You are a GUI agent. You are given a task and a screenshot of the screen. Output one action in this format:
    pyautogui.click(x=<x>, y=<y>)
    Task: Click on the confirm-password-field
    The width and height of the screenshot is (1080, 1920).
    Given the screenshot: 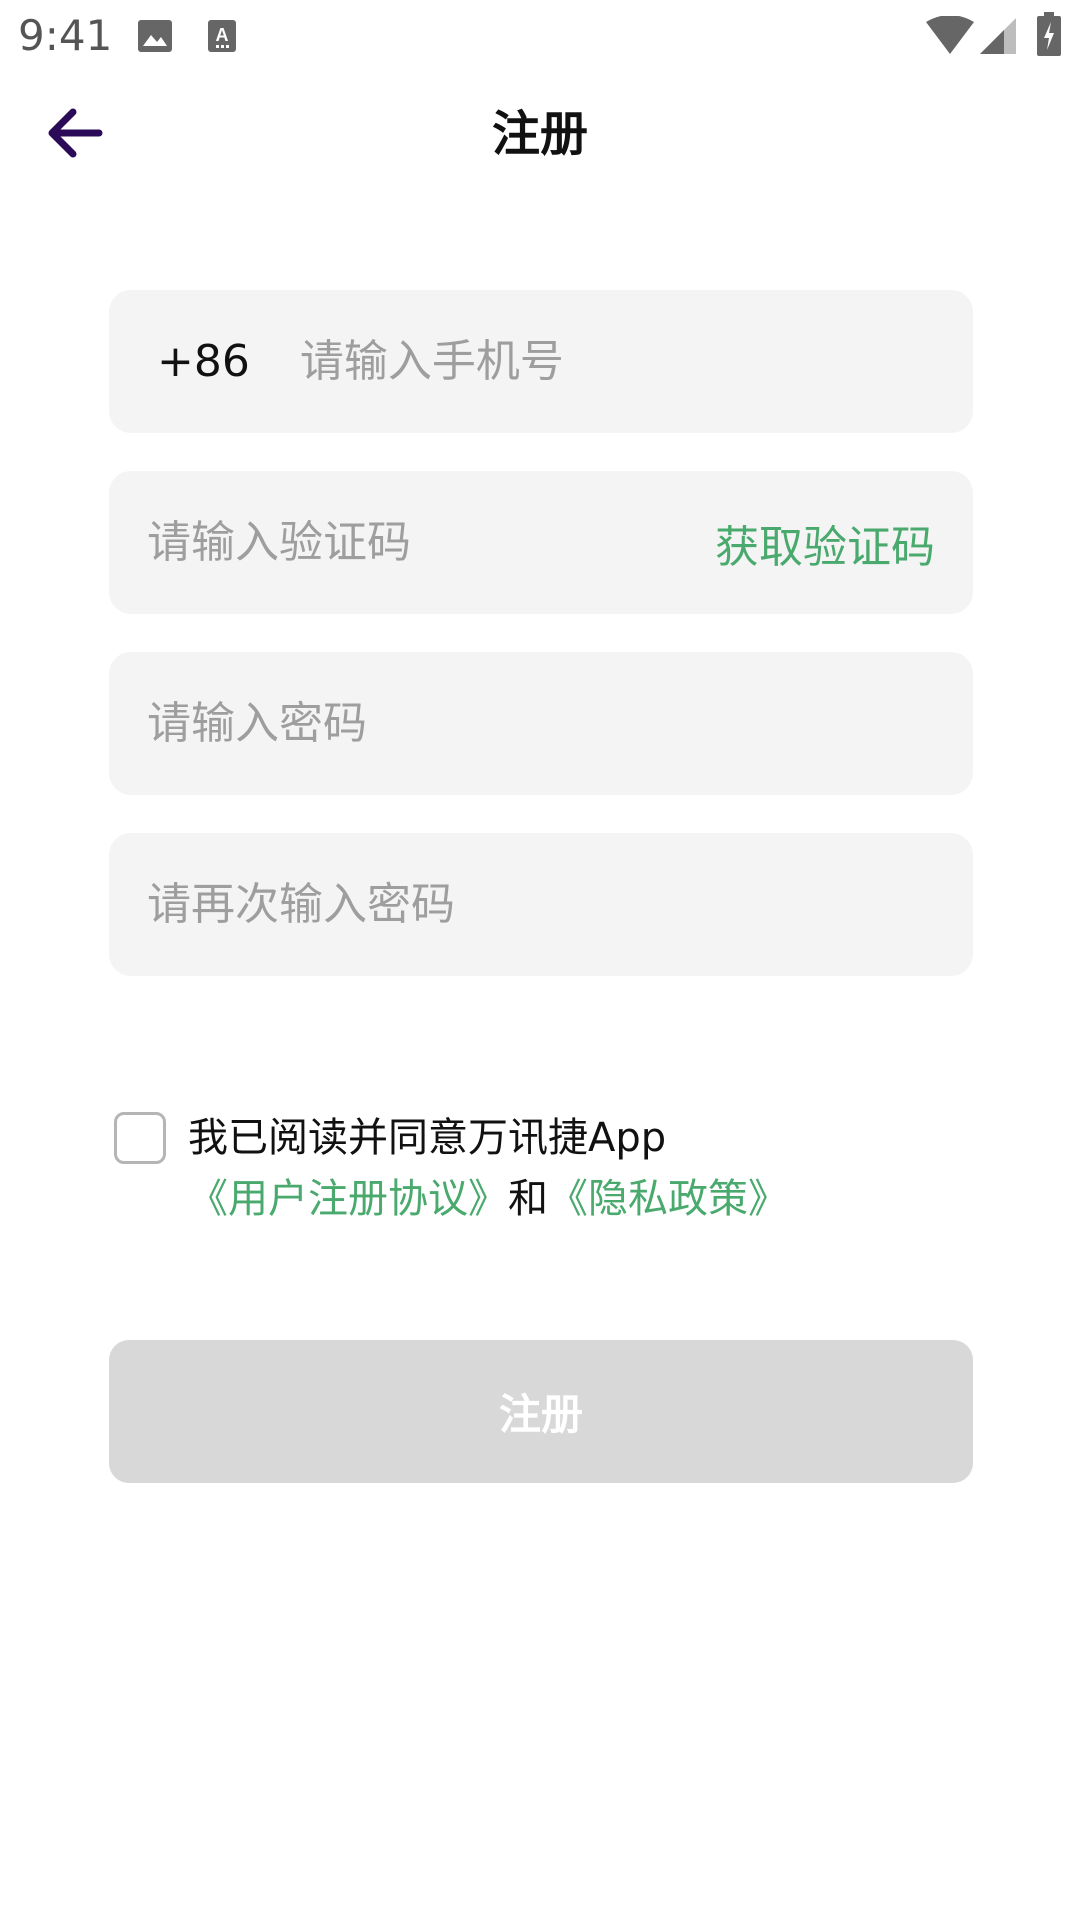 What is the action you would take?
    pyautogui.click(x=541, y=904)
    